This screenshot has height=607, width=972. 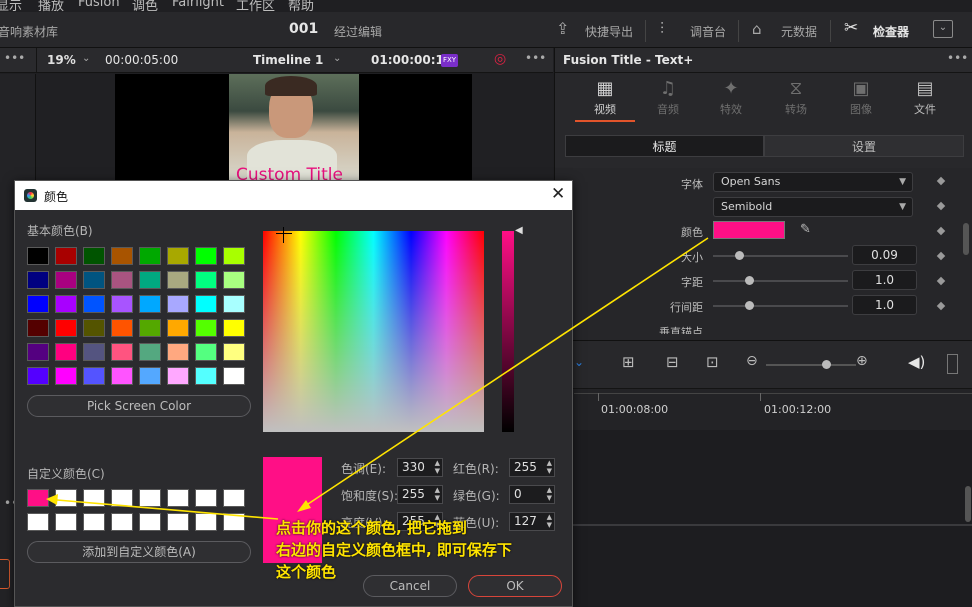 What do you see at coordinates (167, 509) in the screenshot?
I see `annotation-arrow-line` at bounding box center [167, 509].